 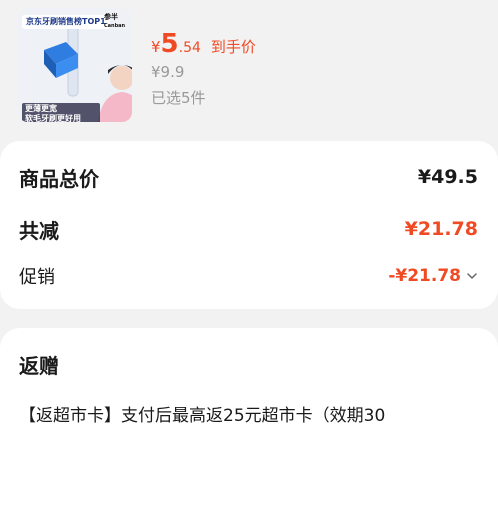 I want to click on chevron-down-icon, so click(x=472, y=276).